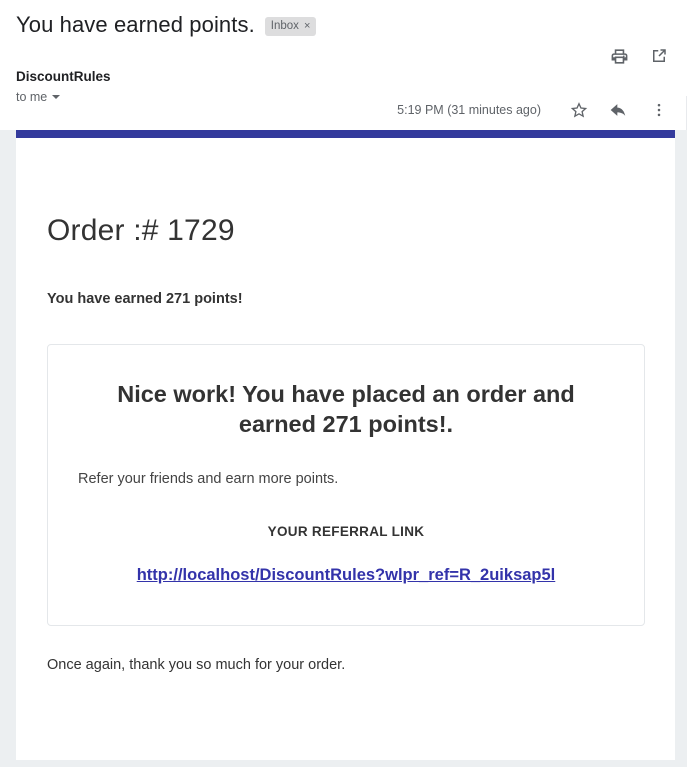 The width and height of the screenshot is (687, 767). What do you see at coordinates (346, 531) in the screenshot?
I see `referral-link-label: YOUR REFERRAL LINK` at bounding box center [346, 531].